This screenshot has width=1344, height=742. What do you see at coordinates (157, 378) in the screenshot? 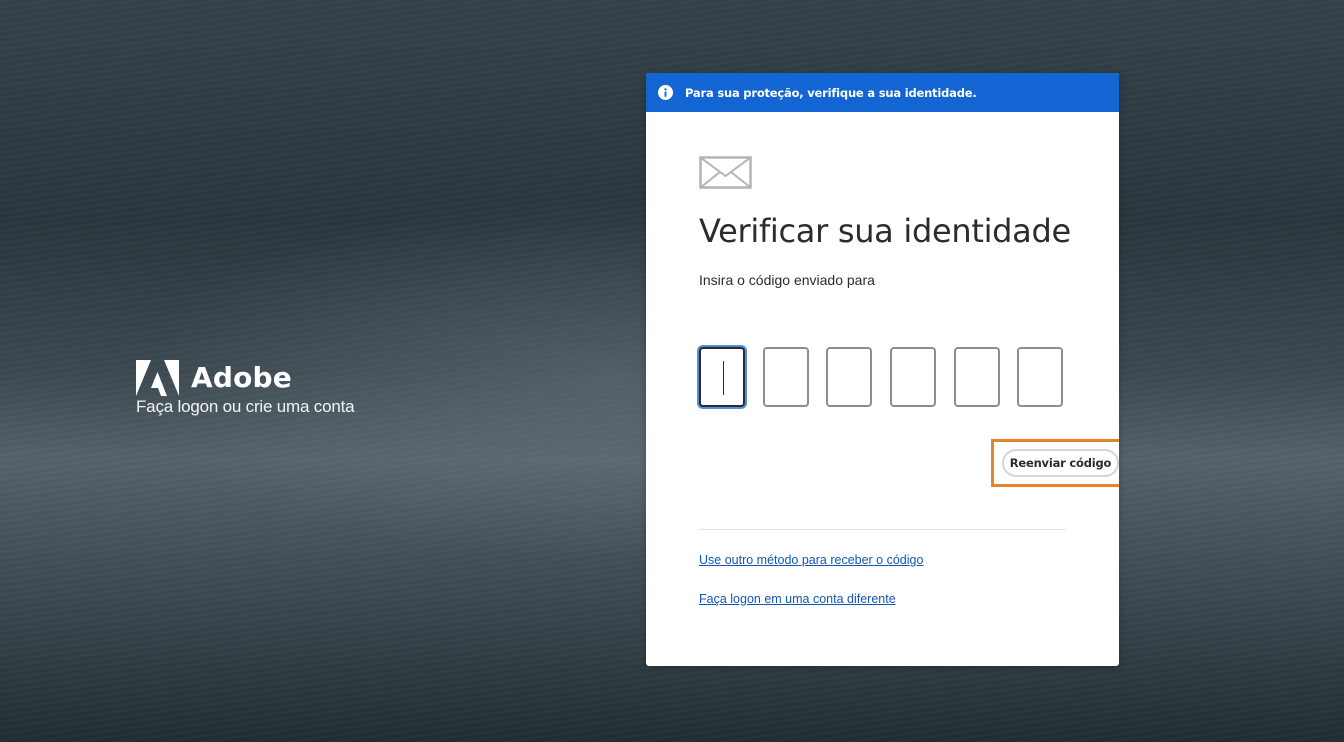
I see `adobe-logo-icon` at bounding box center [157, 378].